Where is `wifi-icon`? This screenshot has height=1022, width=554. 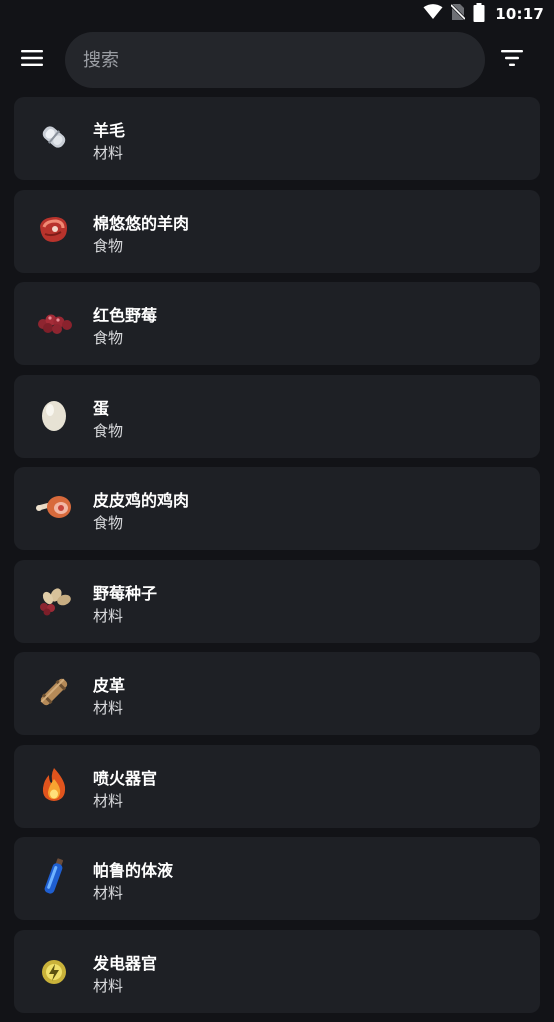 wifi-icon is located at coordinates (433, 14).